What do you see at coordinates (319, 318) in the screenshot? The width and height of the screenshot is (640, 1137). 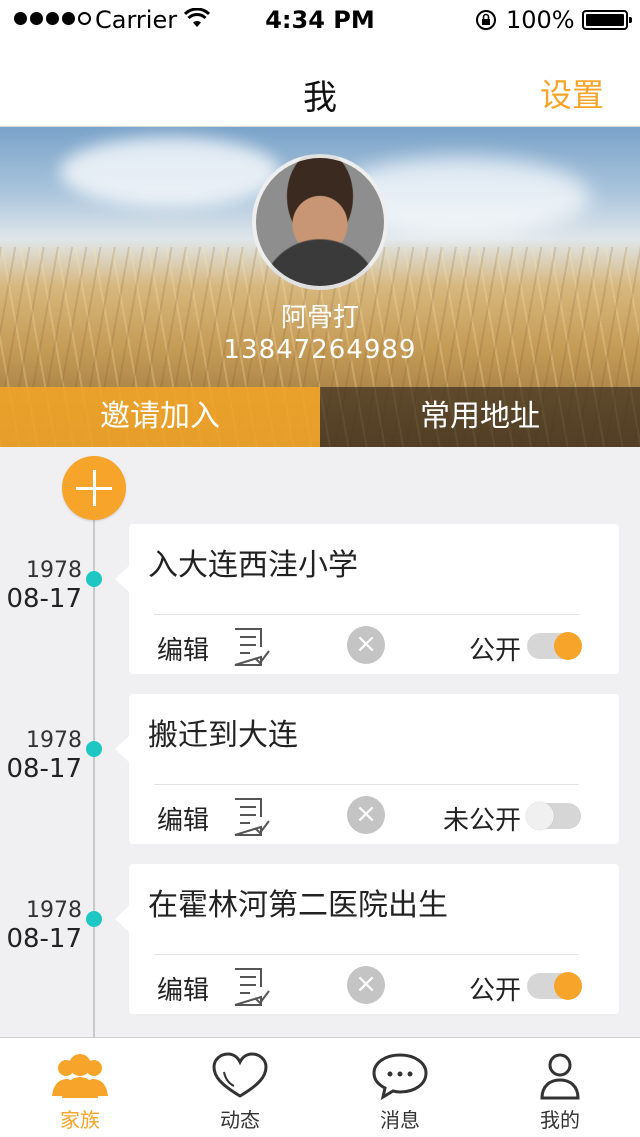 I see `profile-name: 阿骨打` at bounding box center [319, 318].